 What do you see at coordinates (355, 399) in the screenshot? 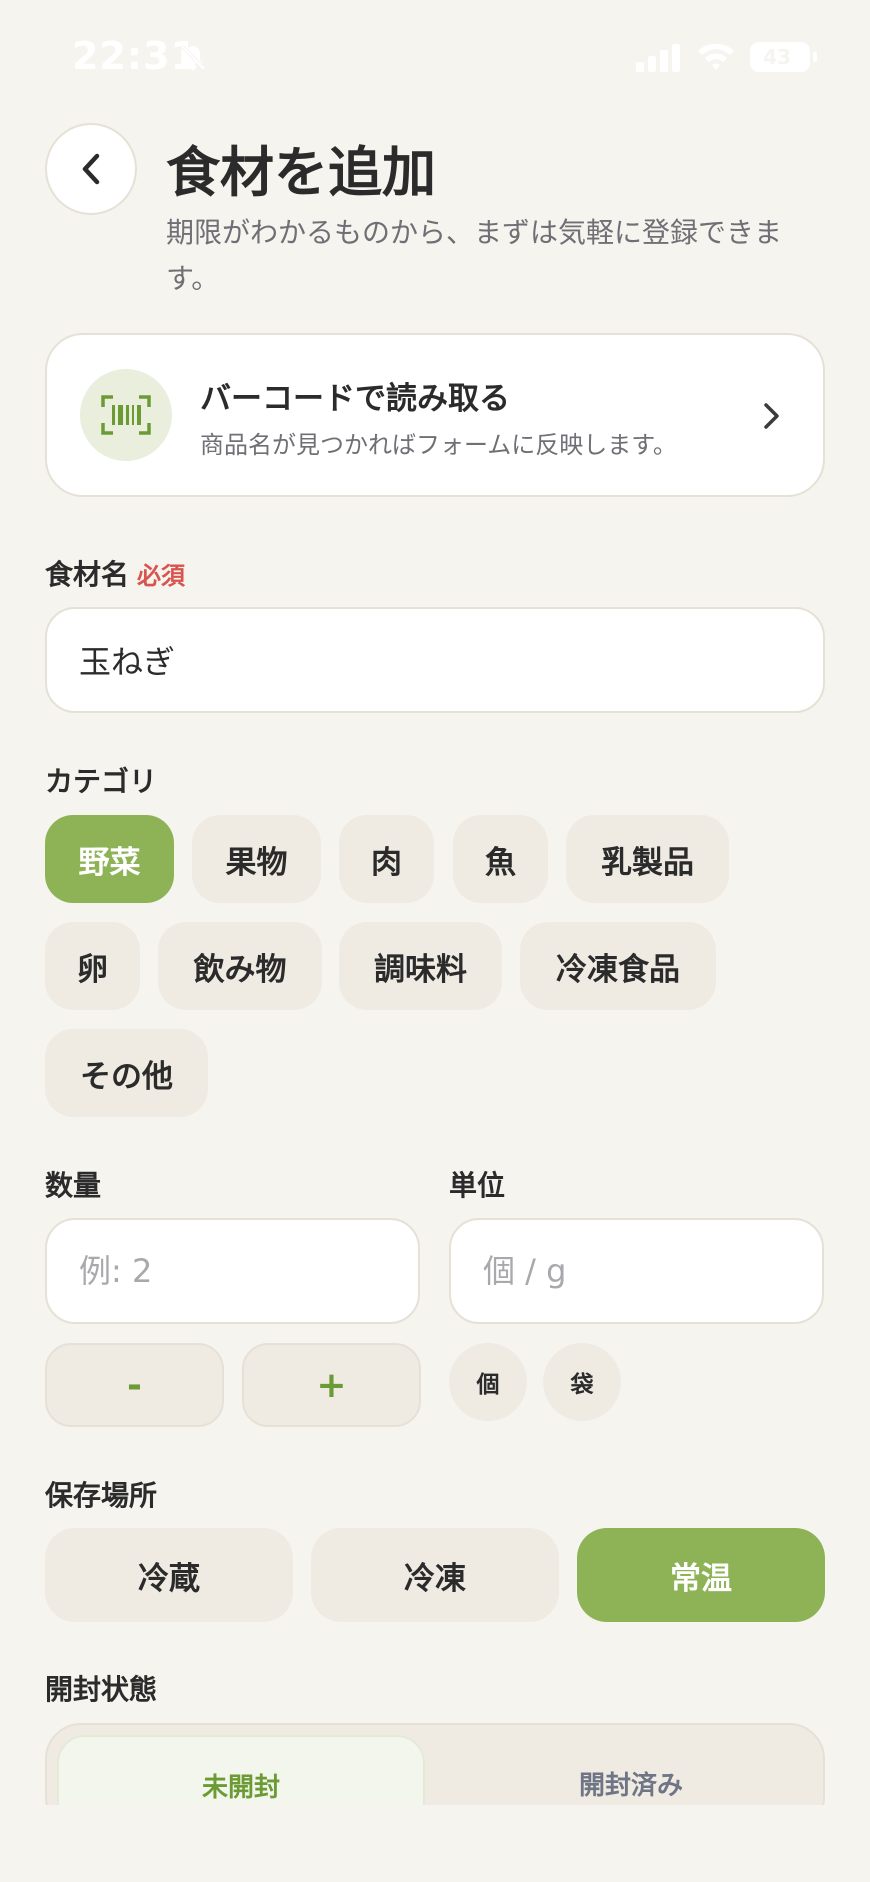
I see `barcode-title: バーコードで読み取る` at bounding box center [355, 399].